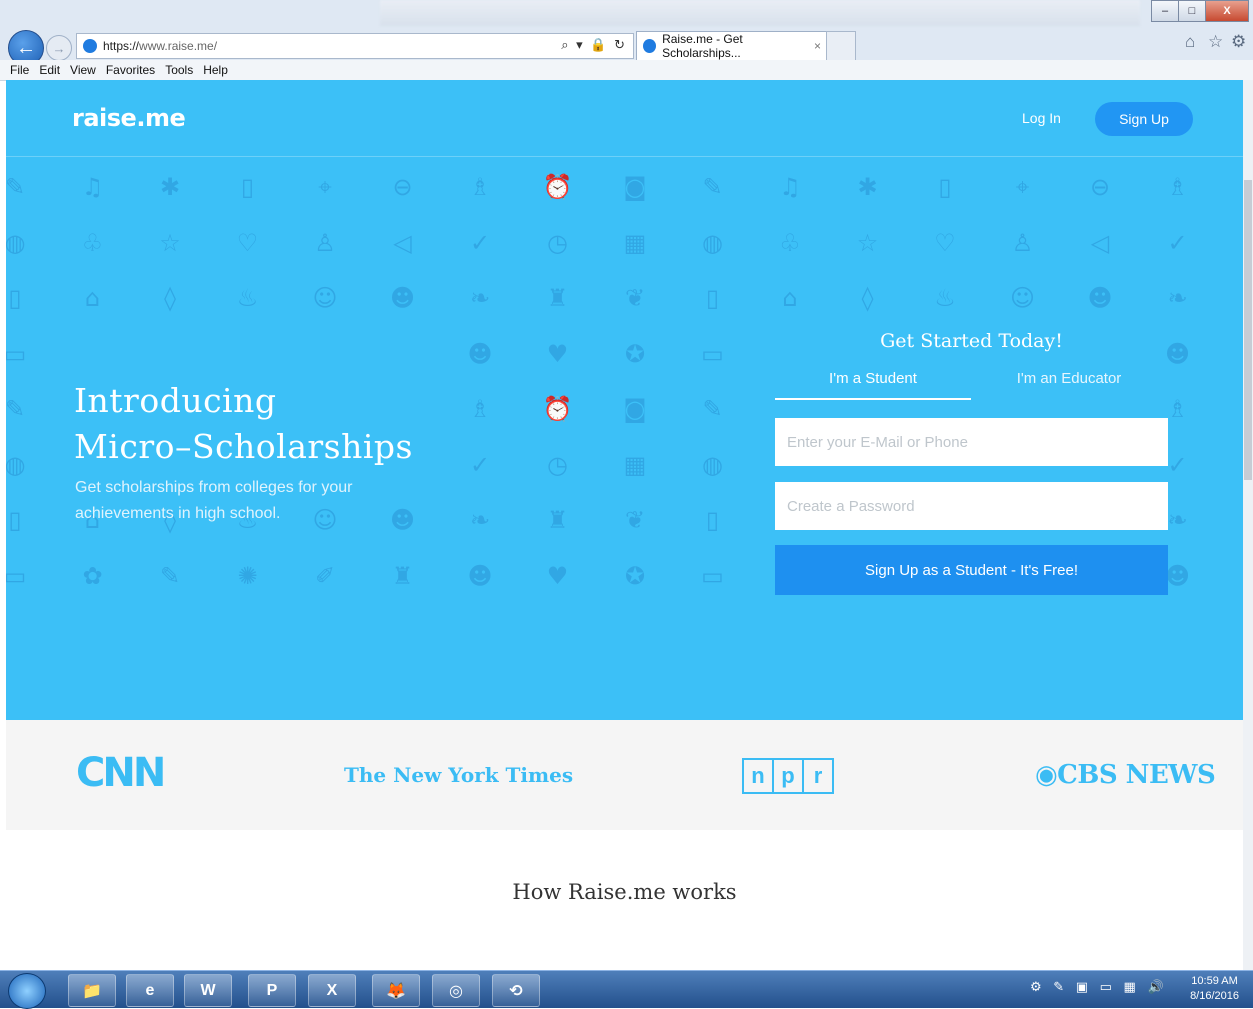 Image resolution: width=1253 pixels, height=1009 pixels. Describe the element at coordinates (1041, 118) in the screenshot. I see `login-link: Log In` at that location.